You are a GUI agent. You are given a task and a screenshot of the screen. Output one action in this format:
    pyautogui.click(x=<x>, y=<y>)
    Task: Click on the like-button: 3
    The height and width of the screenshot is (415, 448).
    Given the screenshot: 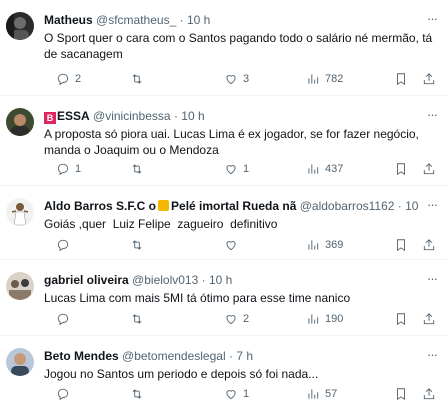 What is the action you would take?
    pyautogui.click(x=236, y=79)
    